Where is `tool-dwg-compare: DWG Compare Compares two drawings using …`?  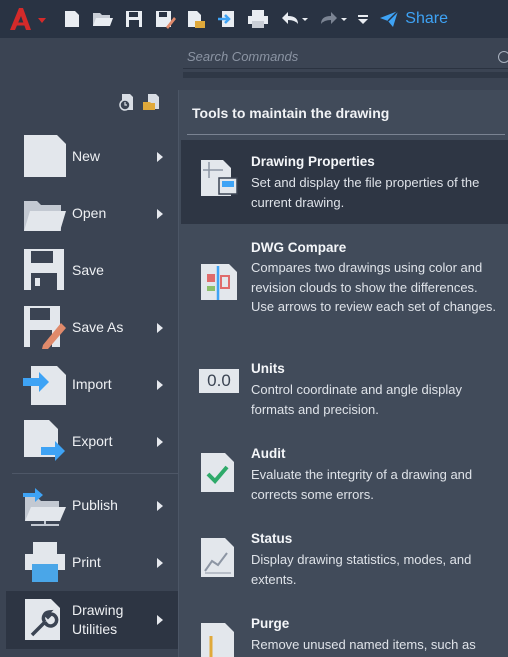 tool-dwg-compare: DWG Compare Compares two drawings using … is located at coordinates (344, 289).